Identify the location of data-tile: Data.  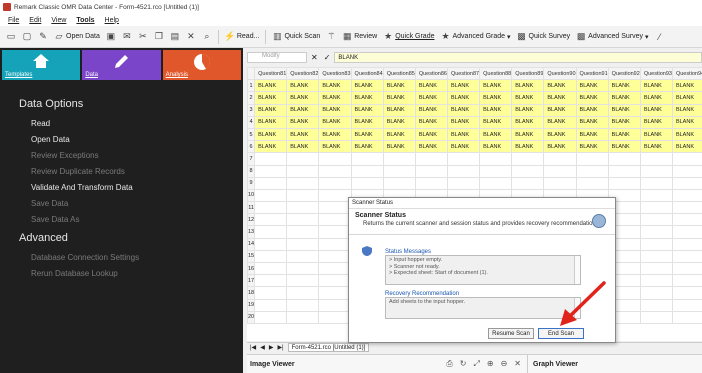
(121, 65).